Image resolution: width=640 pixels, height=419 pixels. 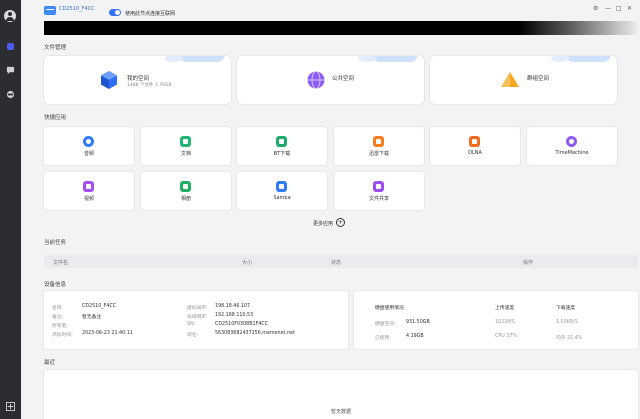 What do you see at coordinates (55, 285) in the screenshot?
I see `section-device-info: 设备信息` at bounding box center [55, 285].